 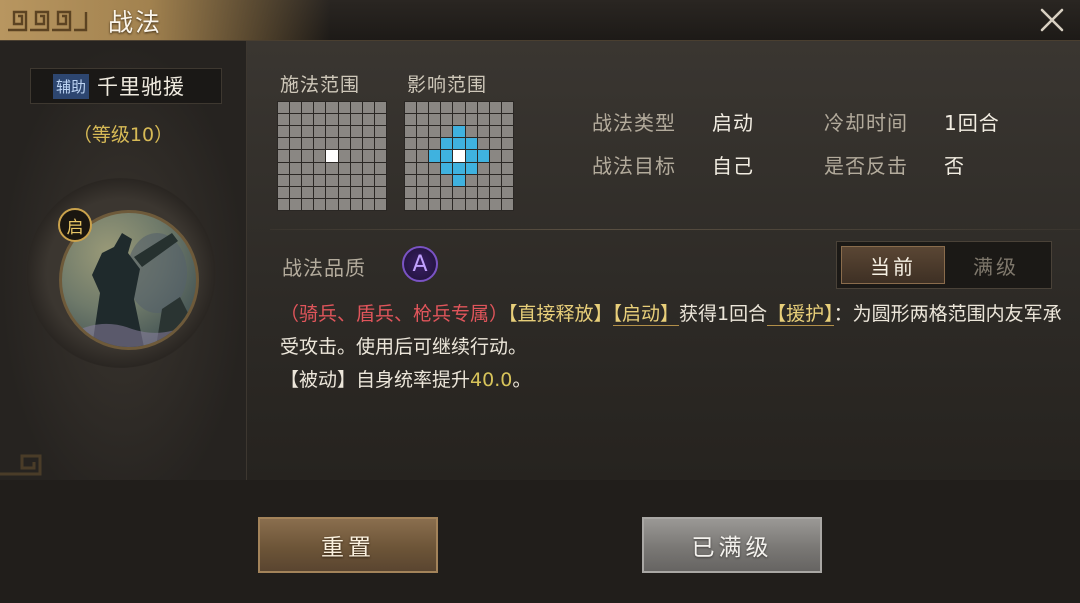 I want to click on skill-target-value: 自己, so click(x=733, y=166).